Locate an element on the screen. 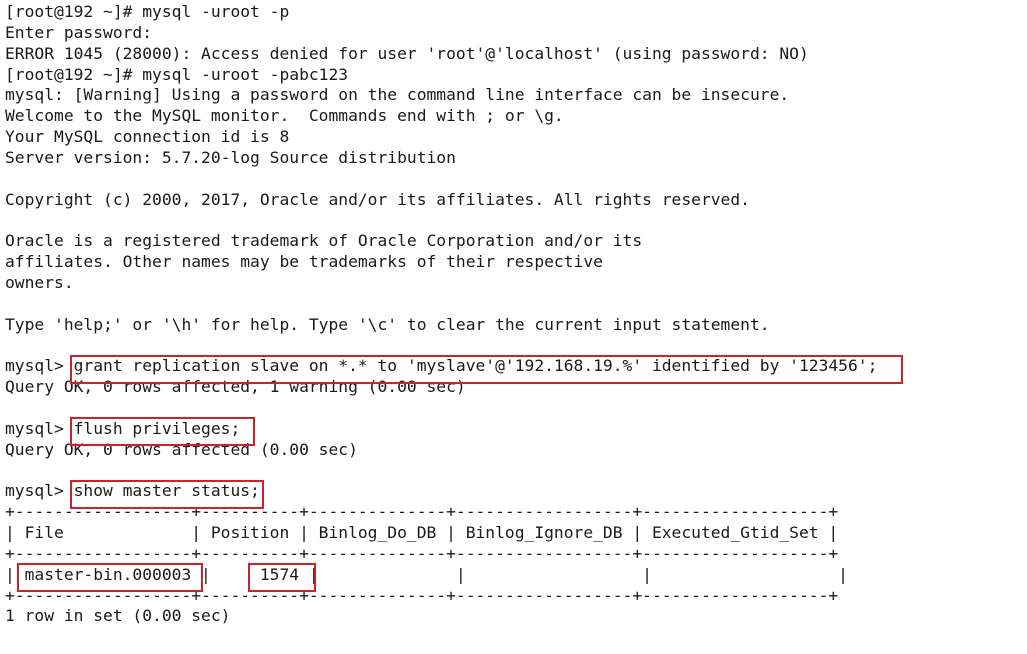  terminal-line: [root@192 ~]# mysql -uroot -p is located at coordinates (147, 11).